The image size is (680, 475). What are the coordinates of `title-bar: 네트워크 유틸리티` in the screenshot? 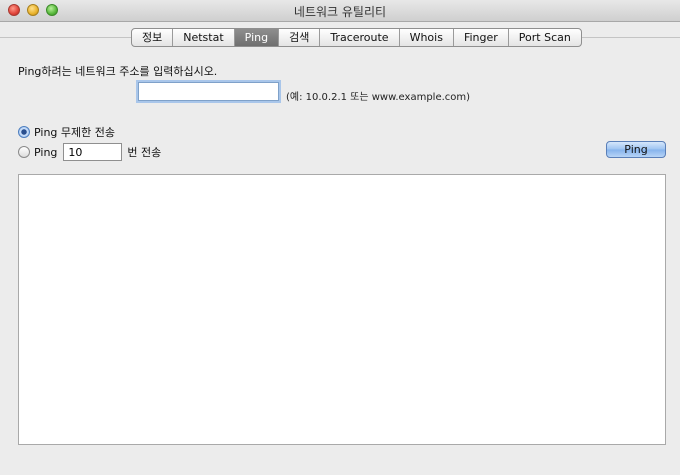 It's located at (340, 11).